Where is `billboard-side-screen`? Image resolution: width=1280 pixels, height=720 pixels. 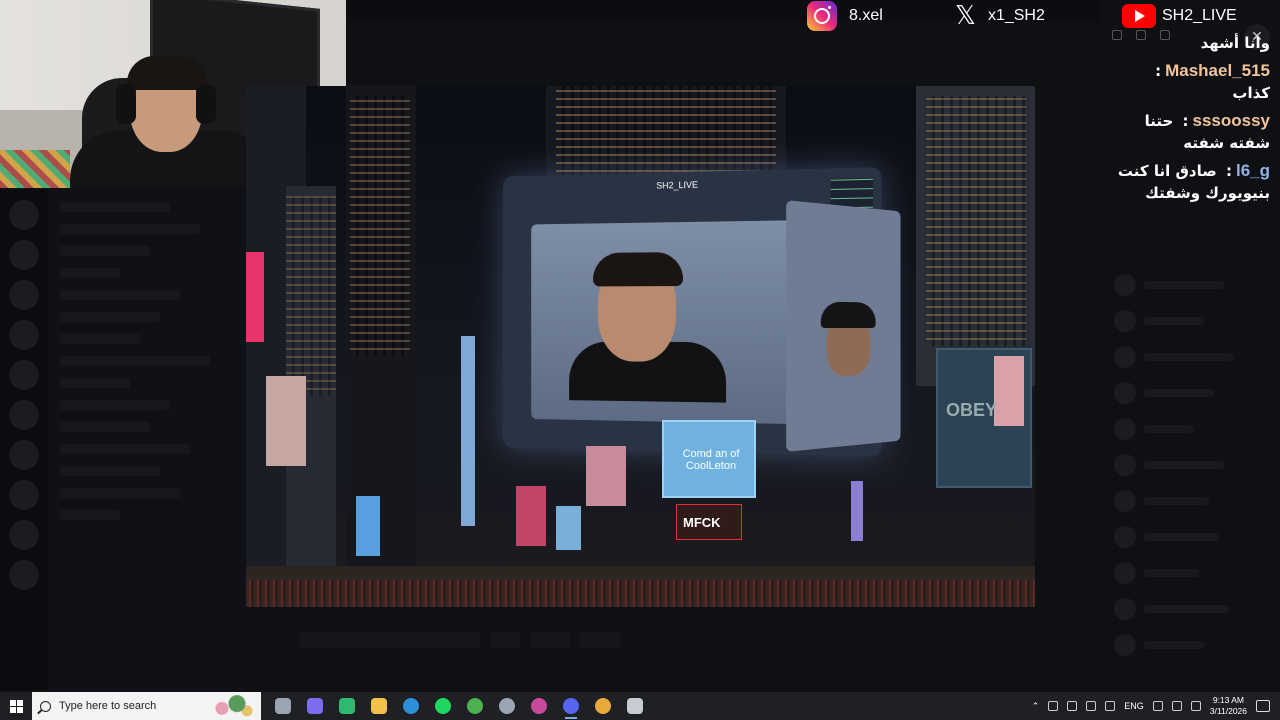
billboard-side-screen is located at coordinates (843, 326).